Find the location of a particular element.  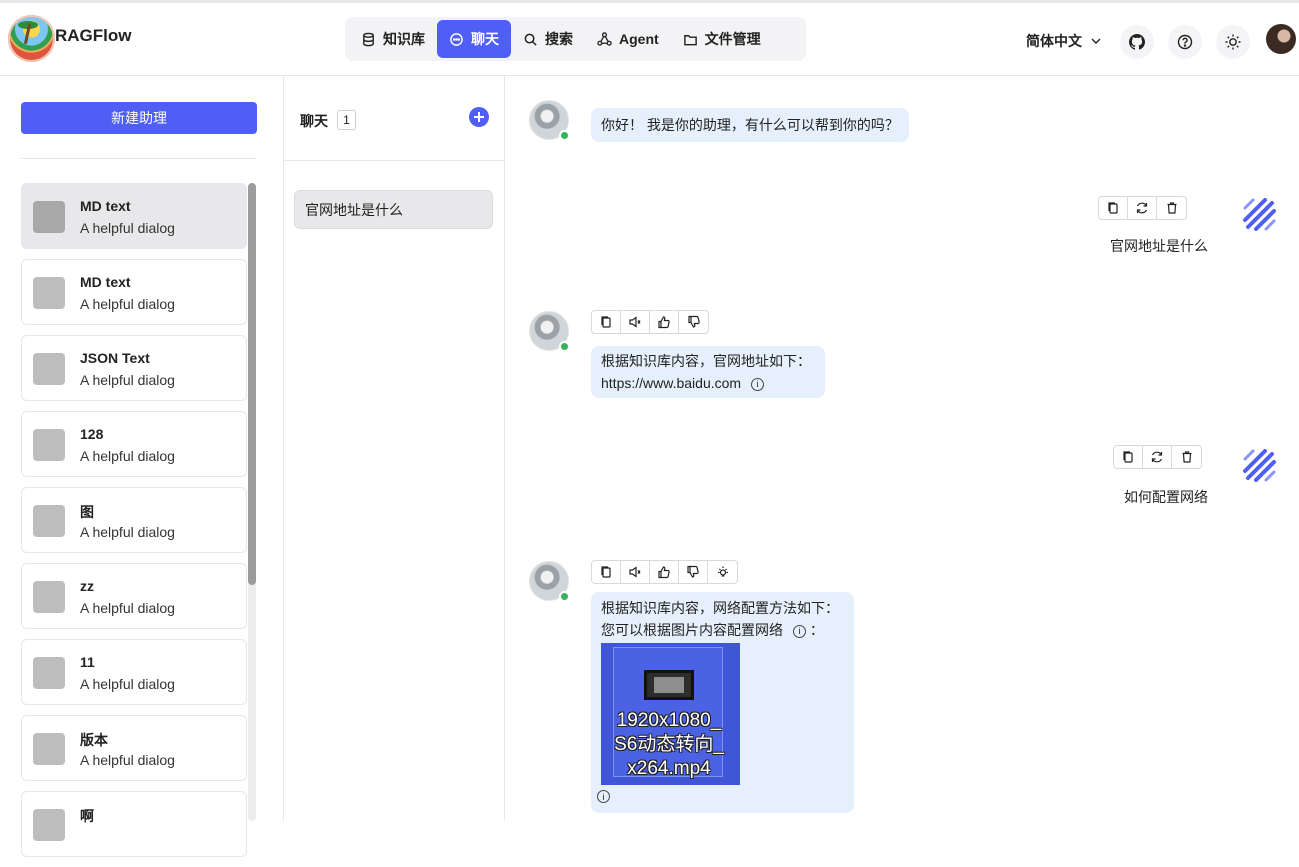

sun-icon is located at coordinates (1233, 42).